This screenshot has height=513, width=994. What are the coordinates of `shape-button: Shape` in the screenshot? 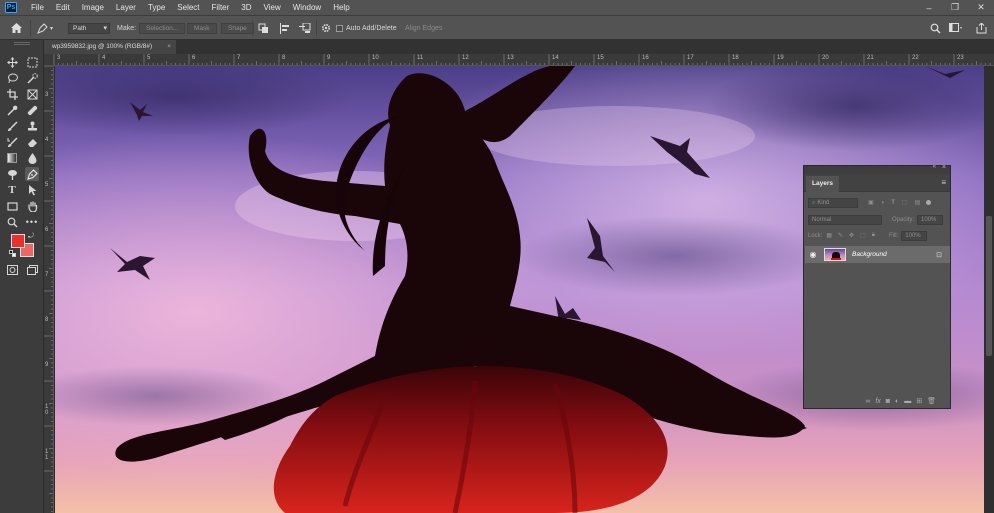 It's located at (237, 28).